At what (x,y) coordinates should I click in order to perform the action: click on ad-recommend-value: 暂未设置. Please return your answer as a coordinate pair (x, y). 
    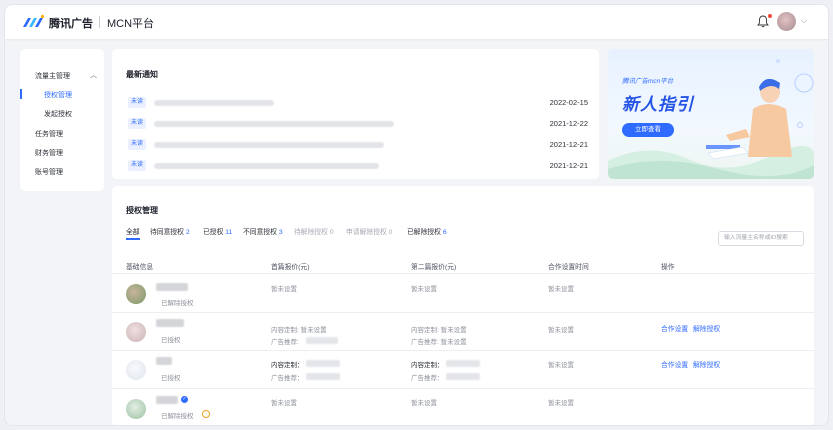
    Looking at the image, I should click on (453, 342).